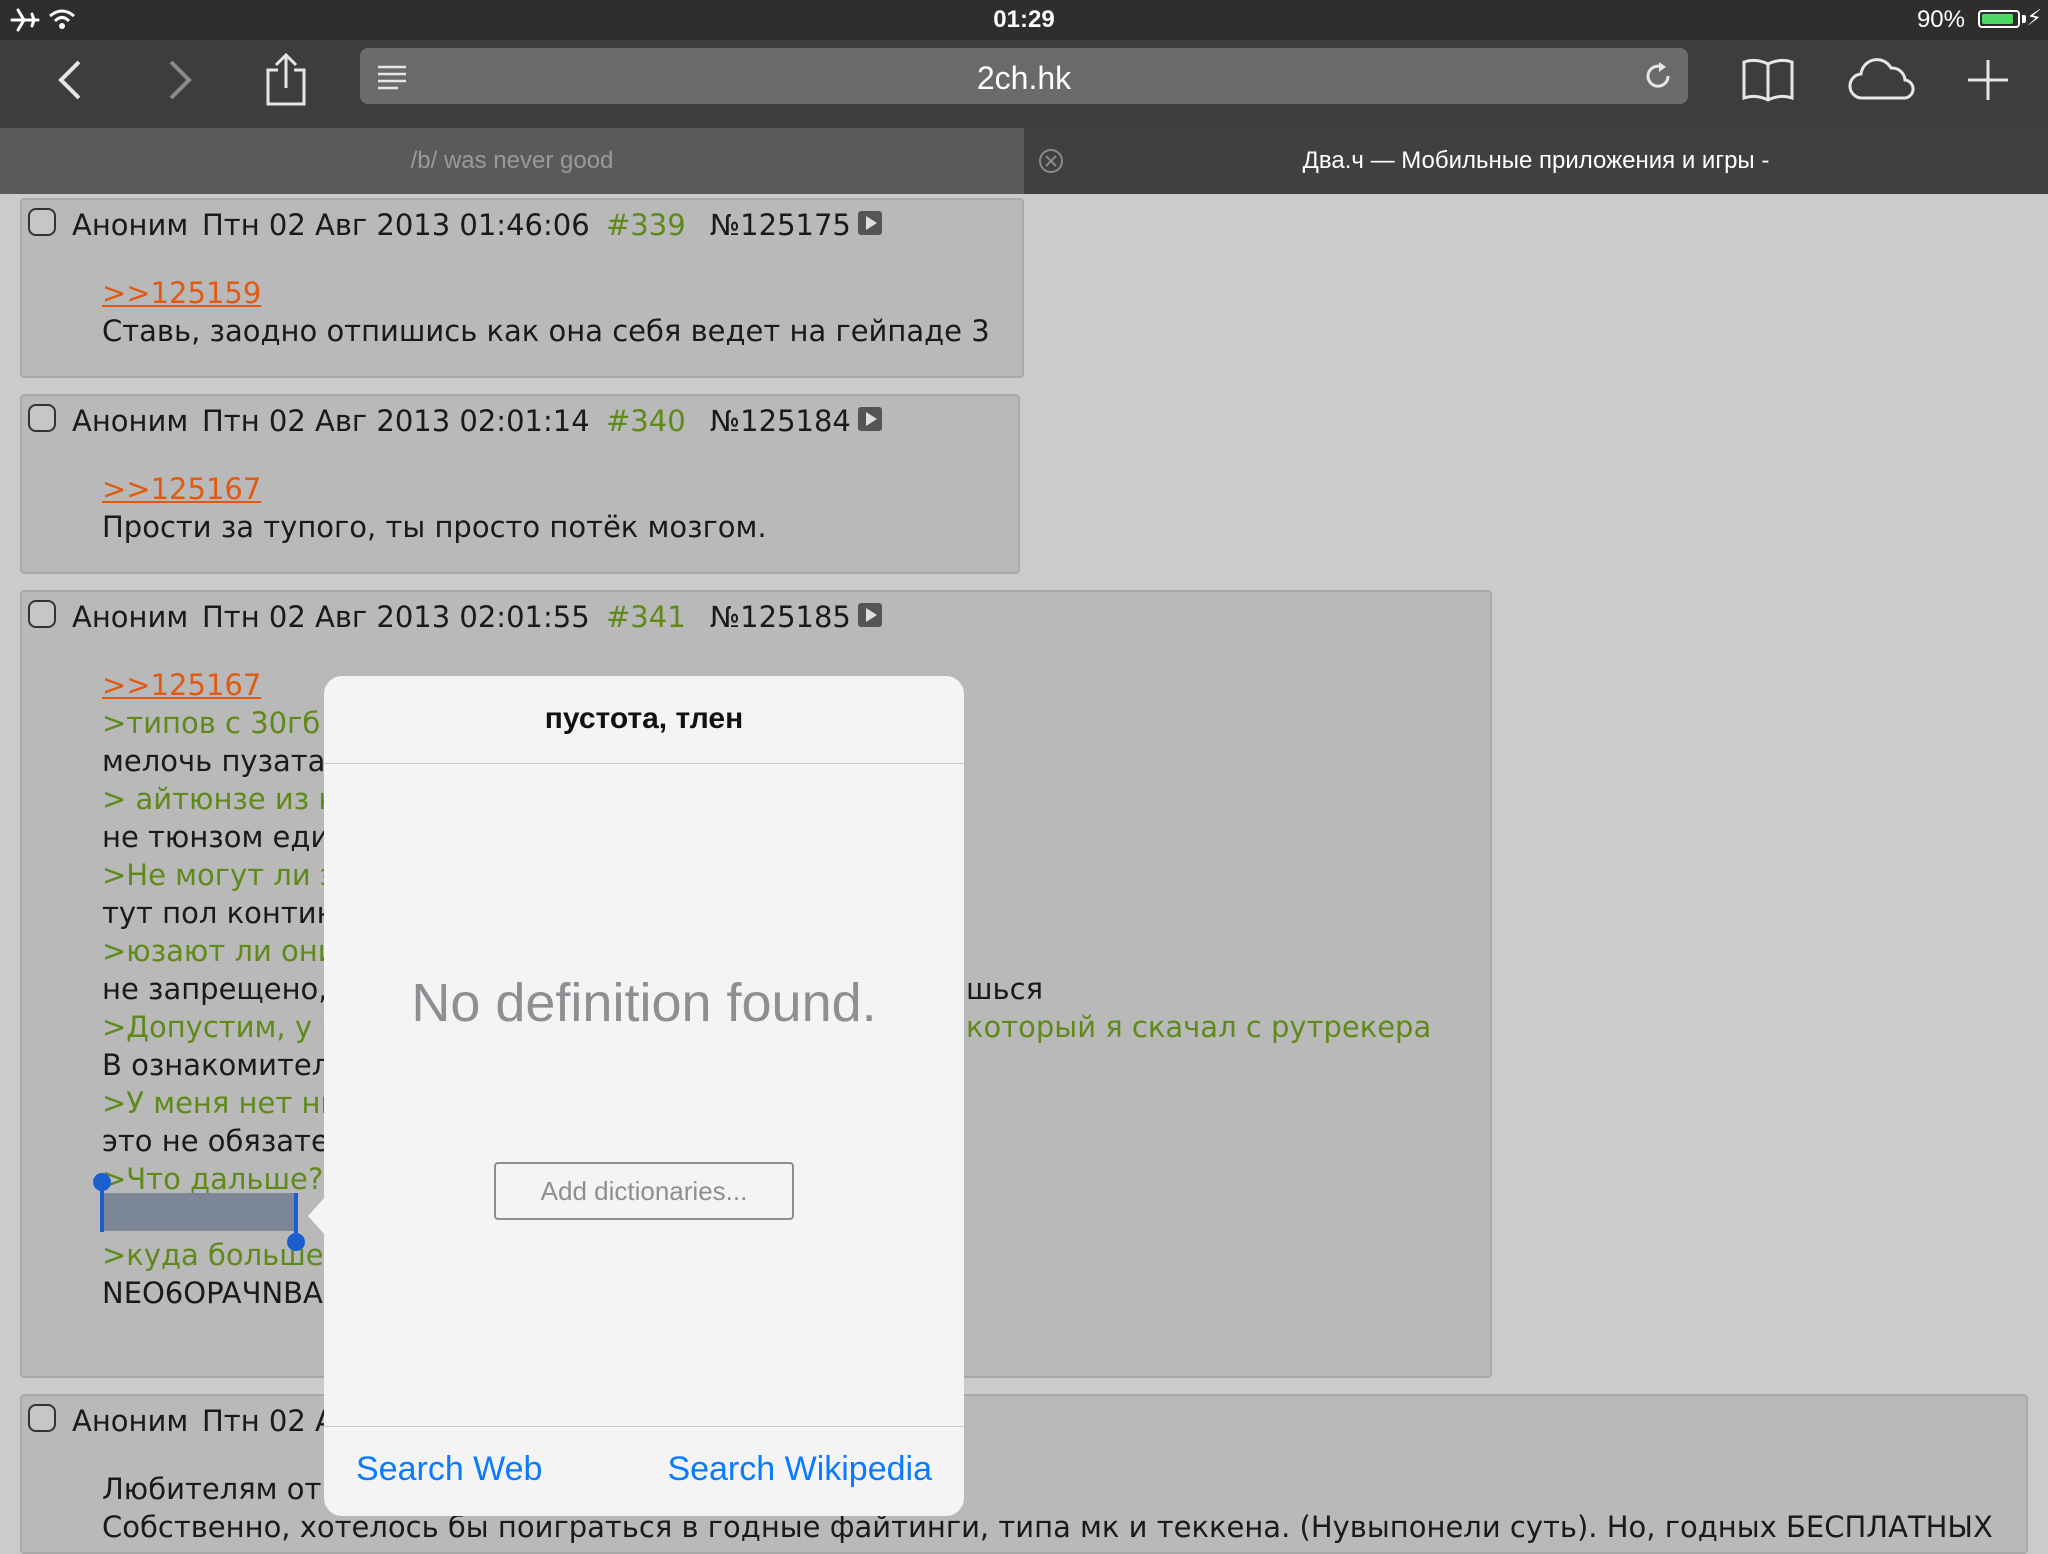  I want to click on post-quote: >Что дальше?, so click(213, 1179).